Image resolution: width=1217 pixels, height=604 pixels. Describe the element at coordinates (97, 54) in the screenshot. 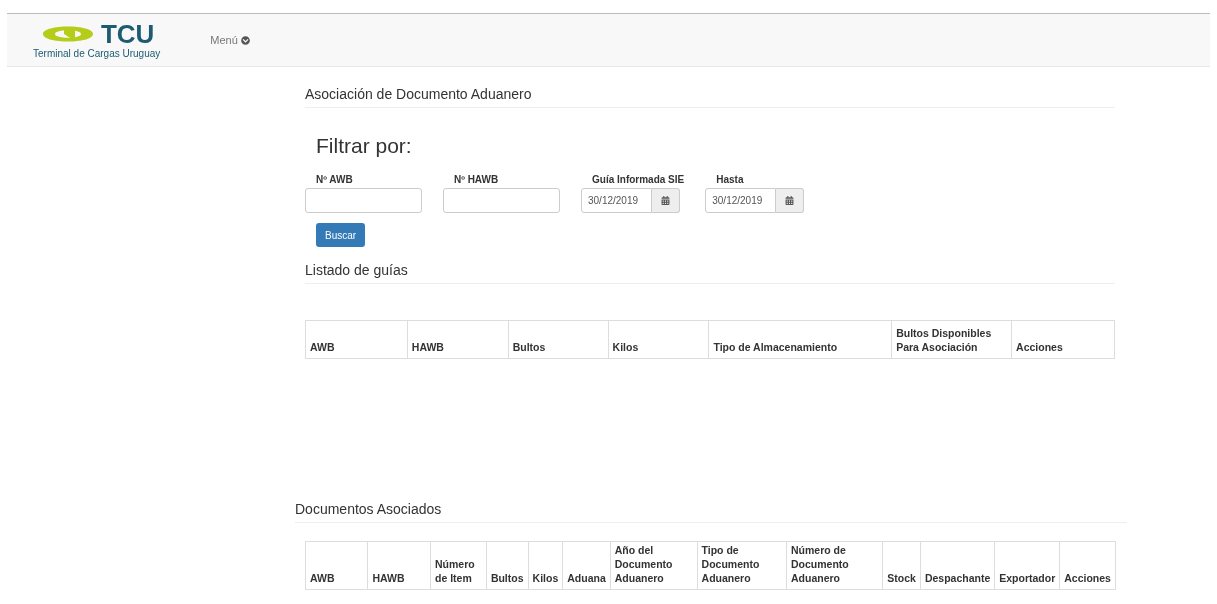

I see `logo-subtitle: Terminal de Cargas Uruguay` at that location.